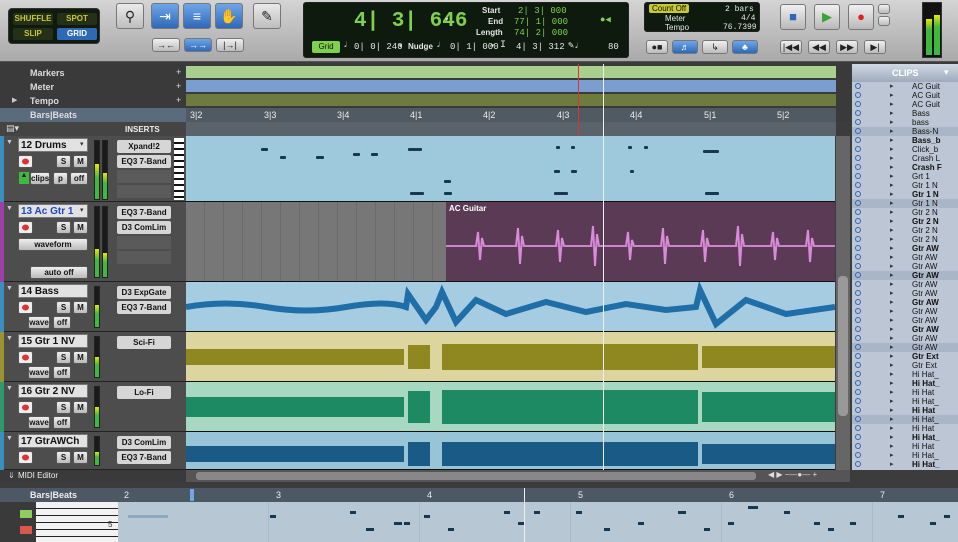  I want to click on midi-track-red-icon, so click(26, 530).